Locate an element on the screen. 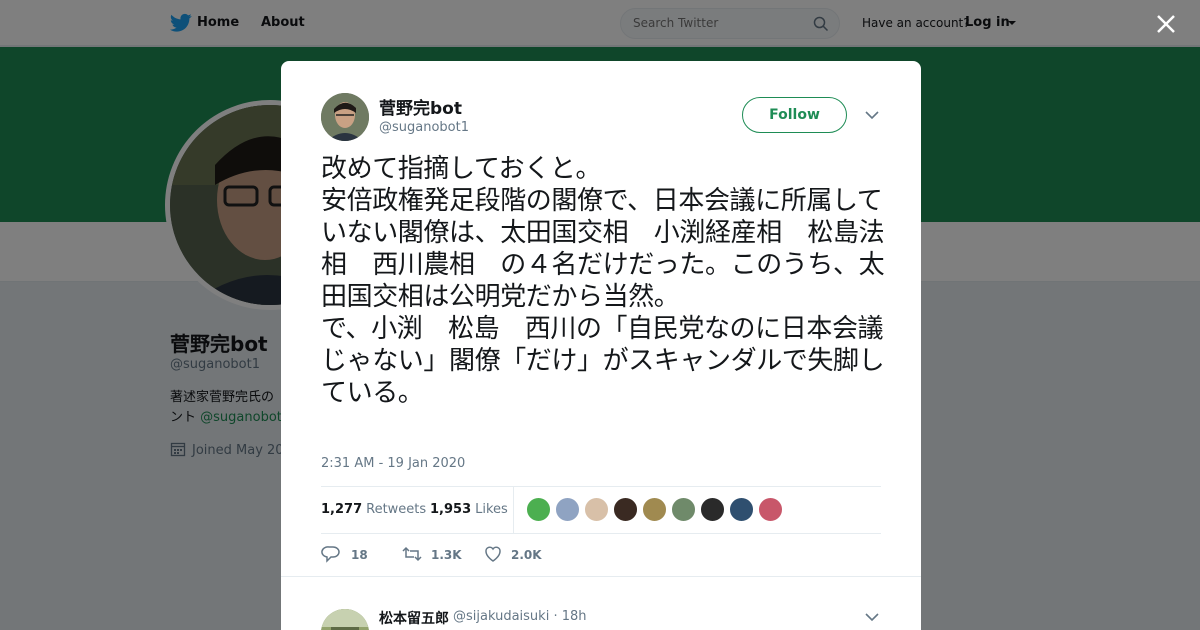  likes-count: 1,953 is located at coordinates (451, 509).